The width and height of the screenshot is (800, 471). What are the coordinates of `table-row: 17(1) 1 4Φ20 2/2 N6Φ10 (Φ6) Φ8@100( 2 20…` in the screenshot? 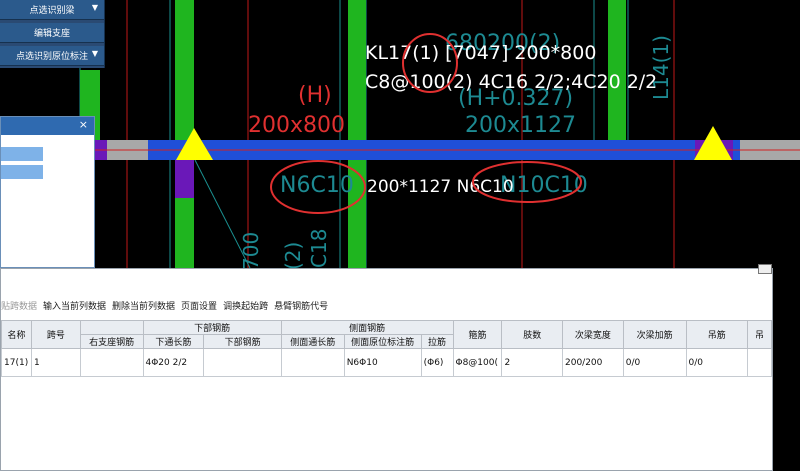 It's located at (386, 362).